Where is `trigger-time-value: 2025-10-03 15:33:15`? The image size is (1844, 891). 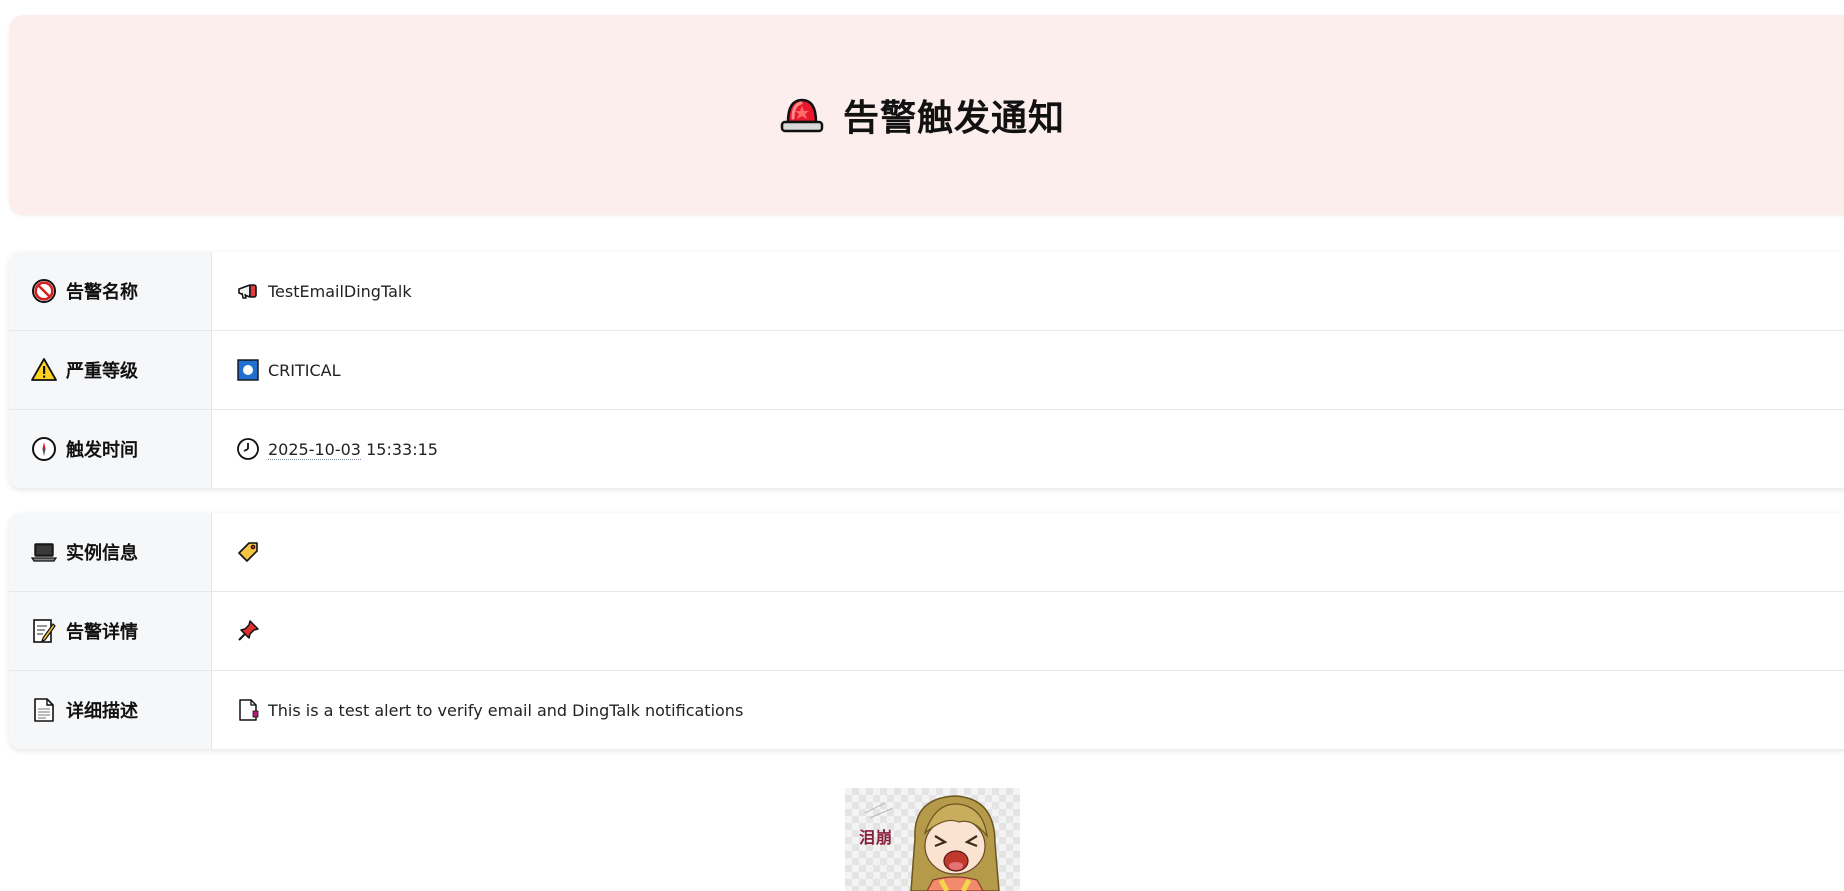
trigger-time-value: 2025-10-03 15:33:15 is located at coordinates (353, 449).